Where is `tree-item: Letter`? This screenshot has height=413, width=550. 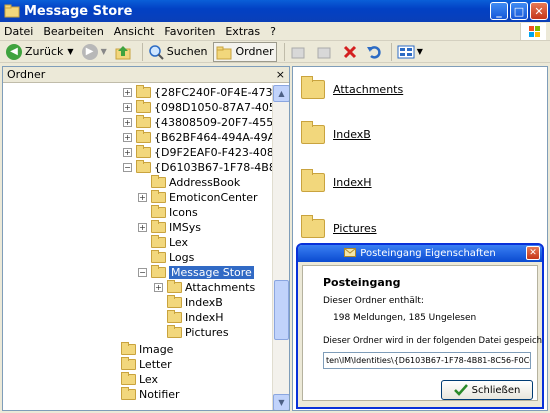
tree-item: Letter is located at coordinates (146, 364).